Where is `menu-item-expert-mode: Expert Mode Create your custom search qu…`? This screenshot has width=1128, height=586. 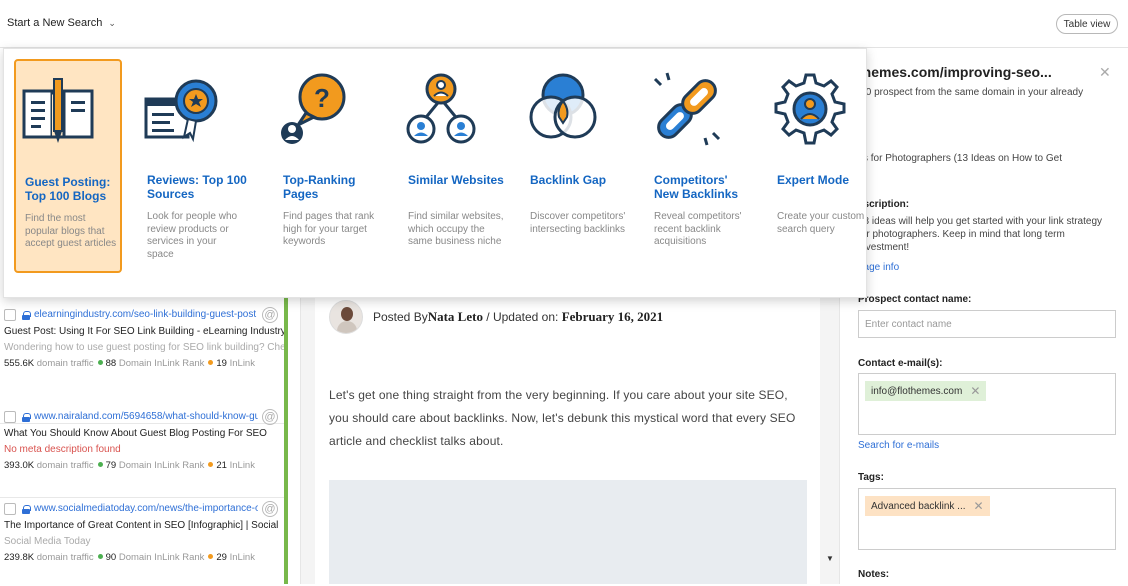
menu-item-expert-mode: Expert Mode Create your custom search qu… is located at coordinates (822, 166).